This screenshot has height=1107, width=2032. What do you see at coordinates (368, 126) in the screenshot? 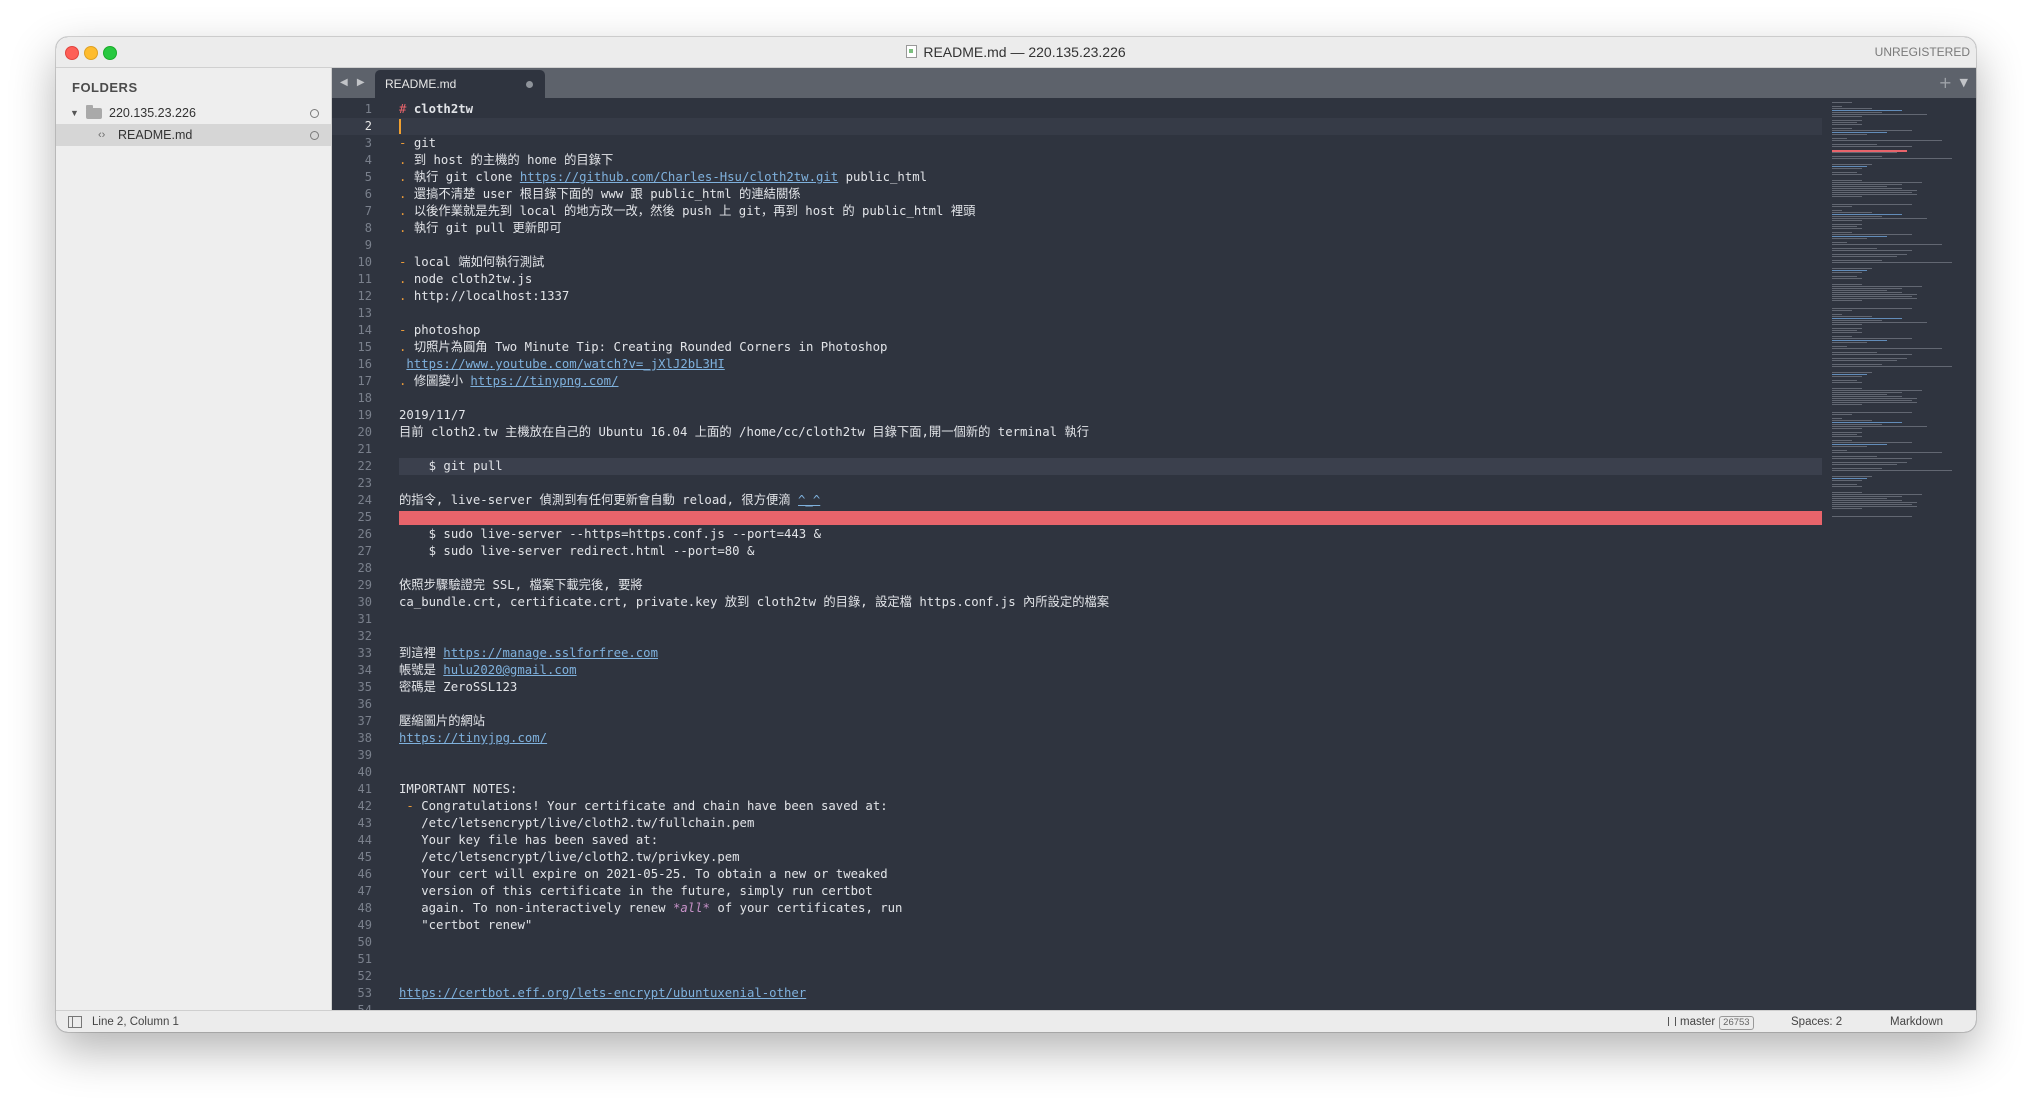
I see `line-number: 2` at bounding box center [368, 126].